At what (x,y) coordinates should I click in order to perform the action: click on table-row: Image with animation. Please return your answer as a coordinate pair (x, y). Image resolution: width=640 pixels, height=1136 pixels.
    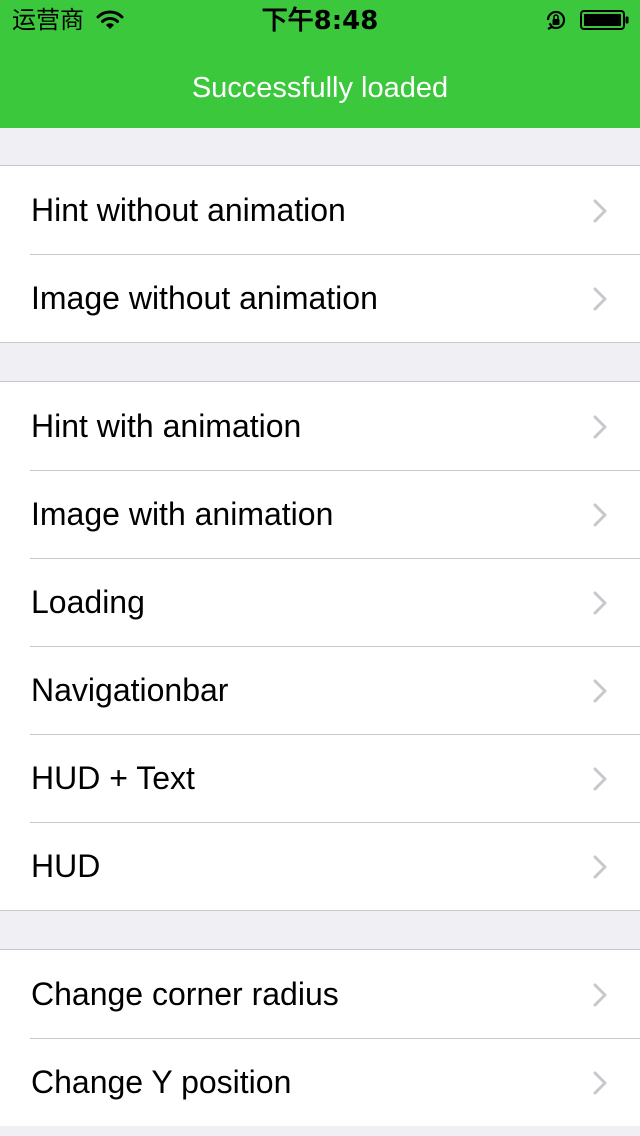
    Looking at the image, I should click on (320, 514).